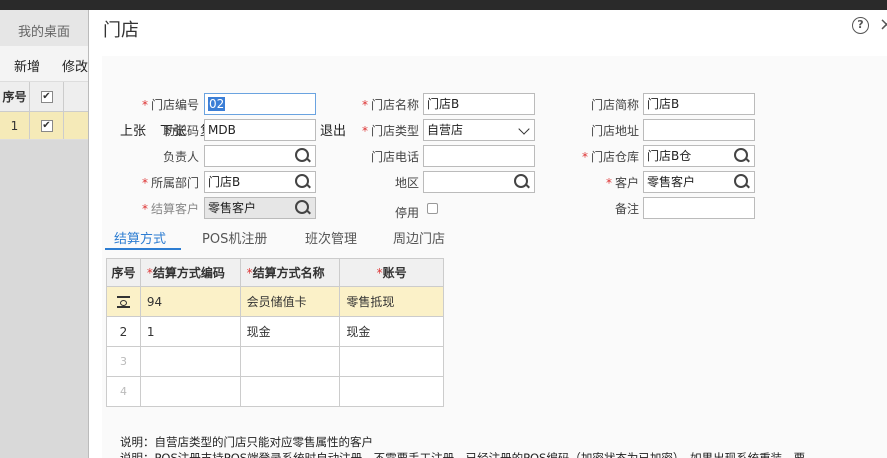 This screenshot has height=458, width=887. I want to click on region-label: 地区, so click(406, 183).